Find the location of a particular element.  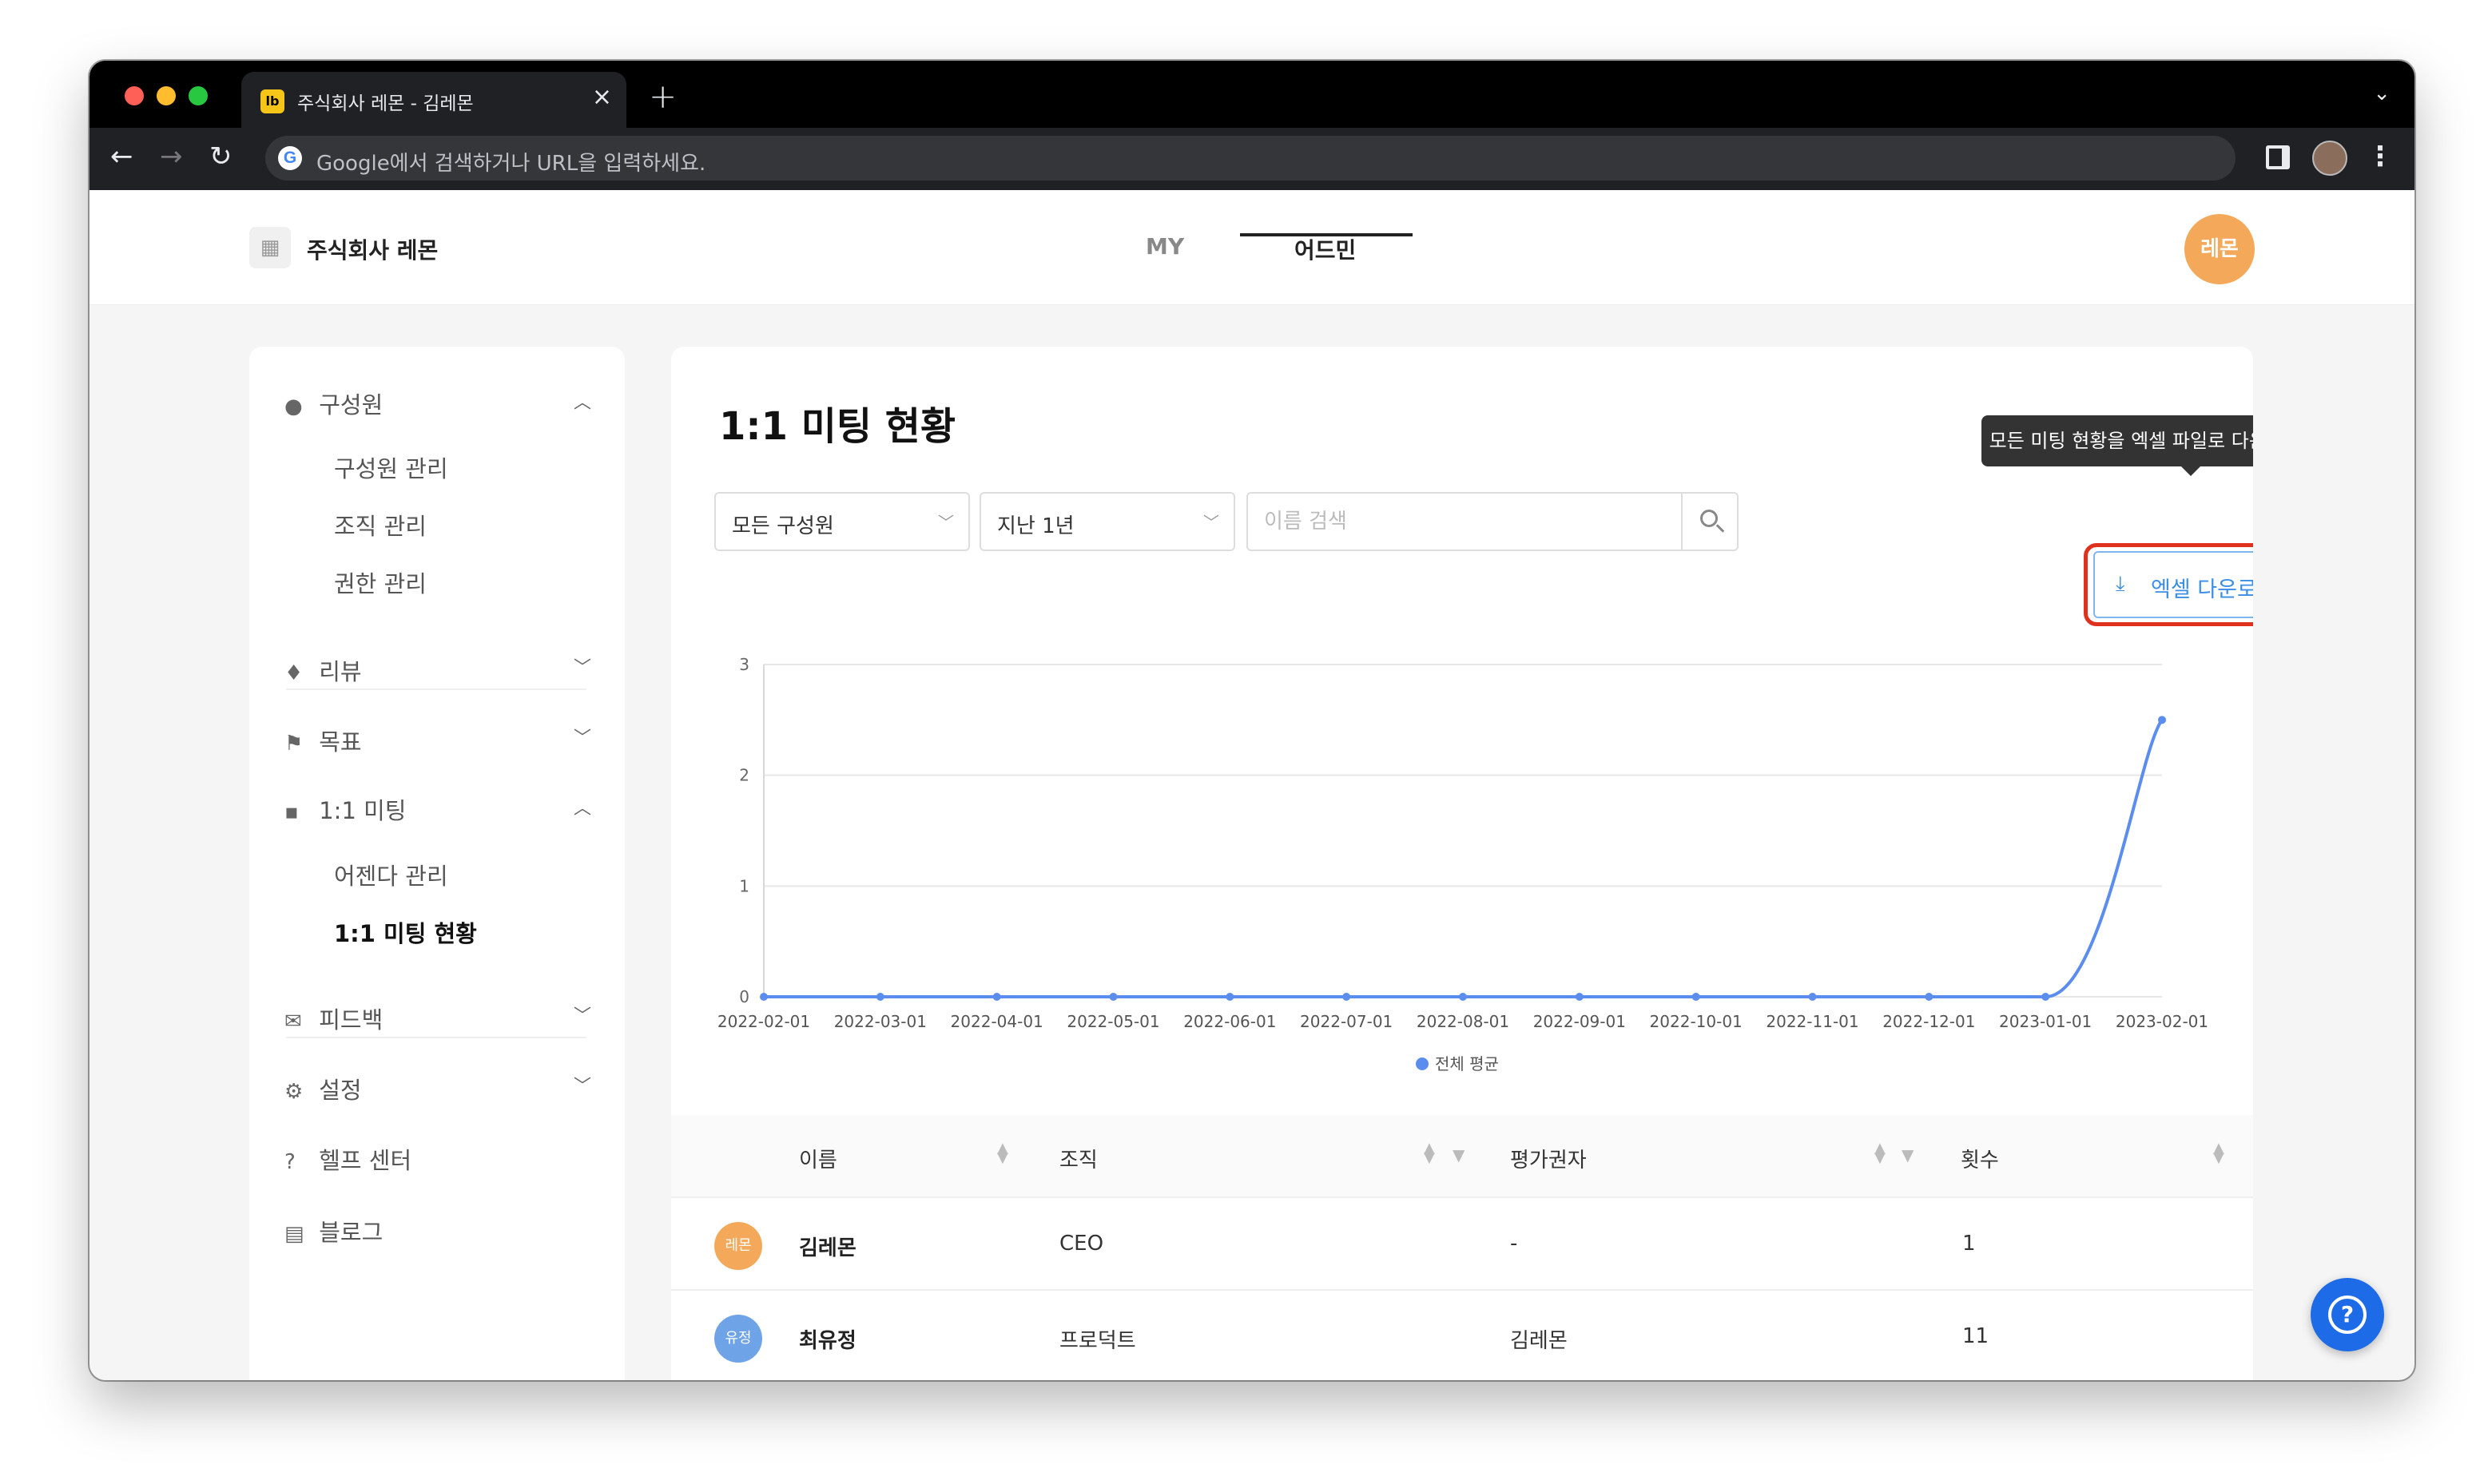

row-evaluator: - is located at coordinates (1514, 1244).